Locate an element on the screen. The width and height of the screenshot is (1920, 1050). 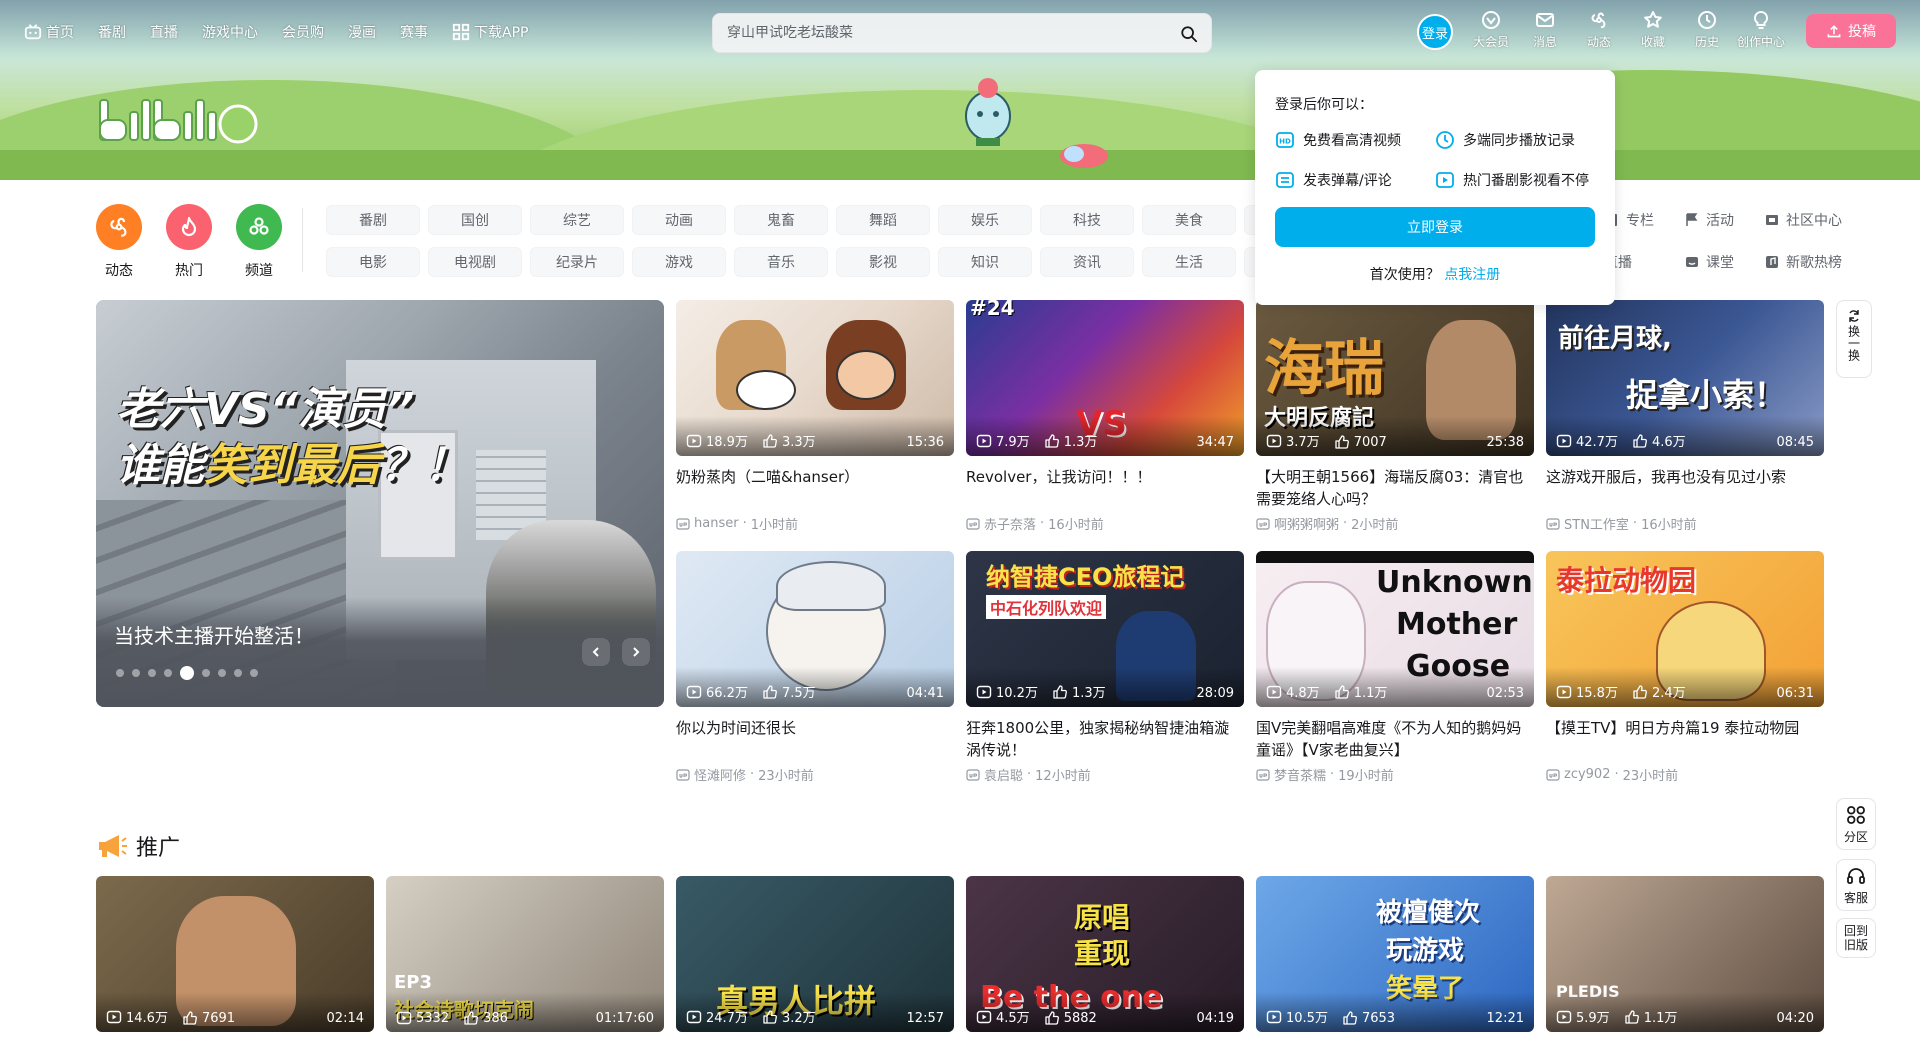
video-thumbnail: 前往月球, 捉拿小索！ 42.7万 4.6万 08:45 is located at coordinates (1685, 378).